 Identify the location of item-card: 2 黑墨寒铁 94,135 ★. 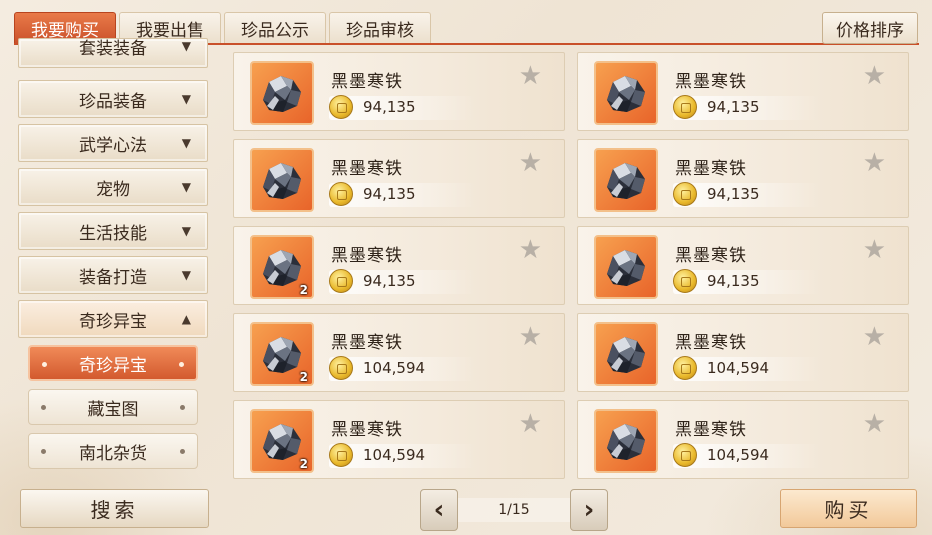
(399, 265).